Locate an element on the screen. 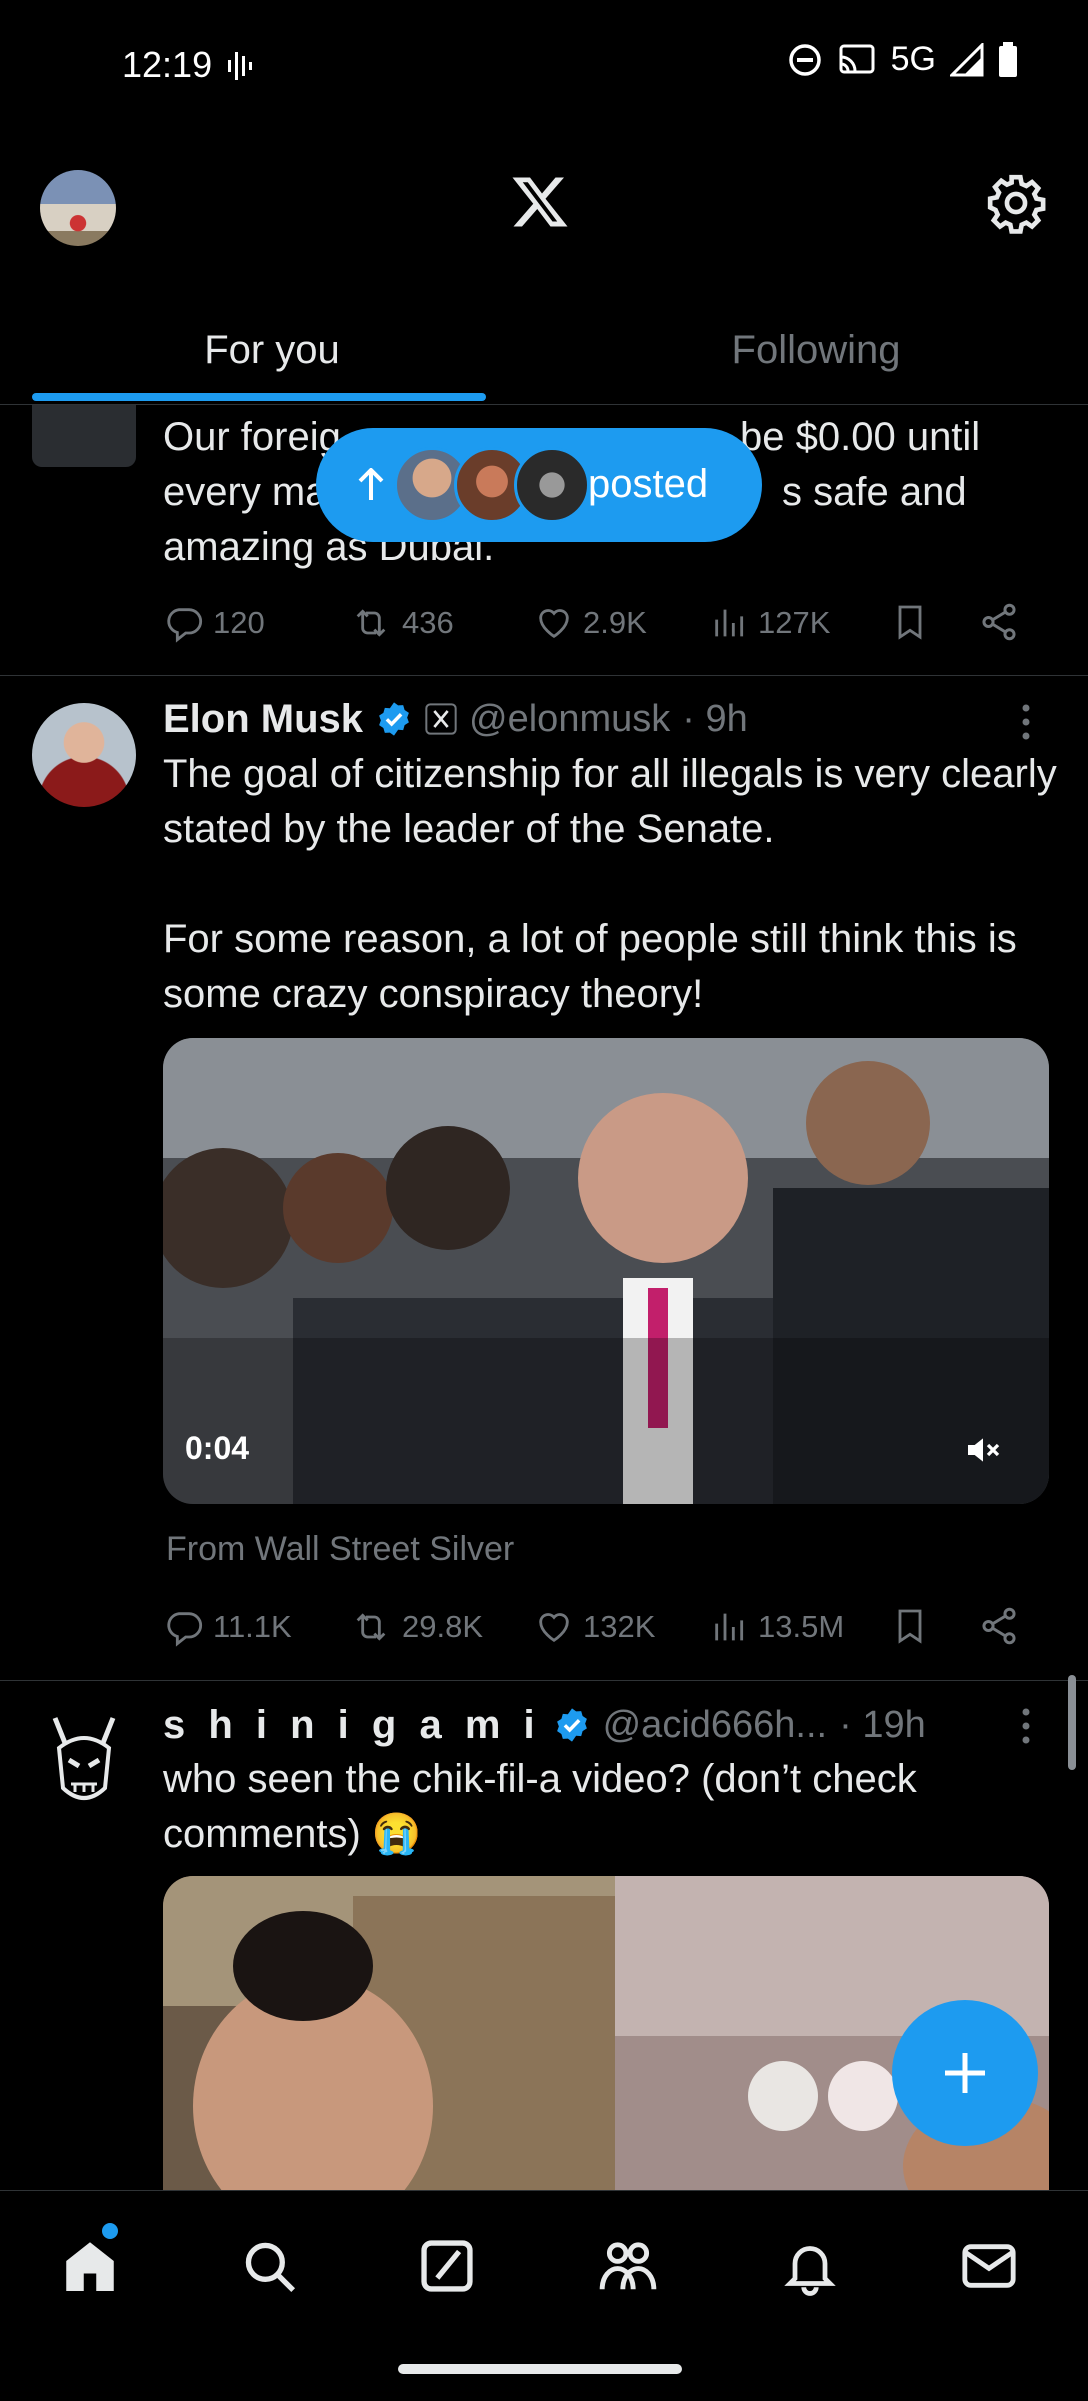 The image size is (1088, 2401). signal-icon is located at coordinates (967, 59).